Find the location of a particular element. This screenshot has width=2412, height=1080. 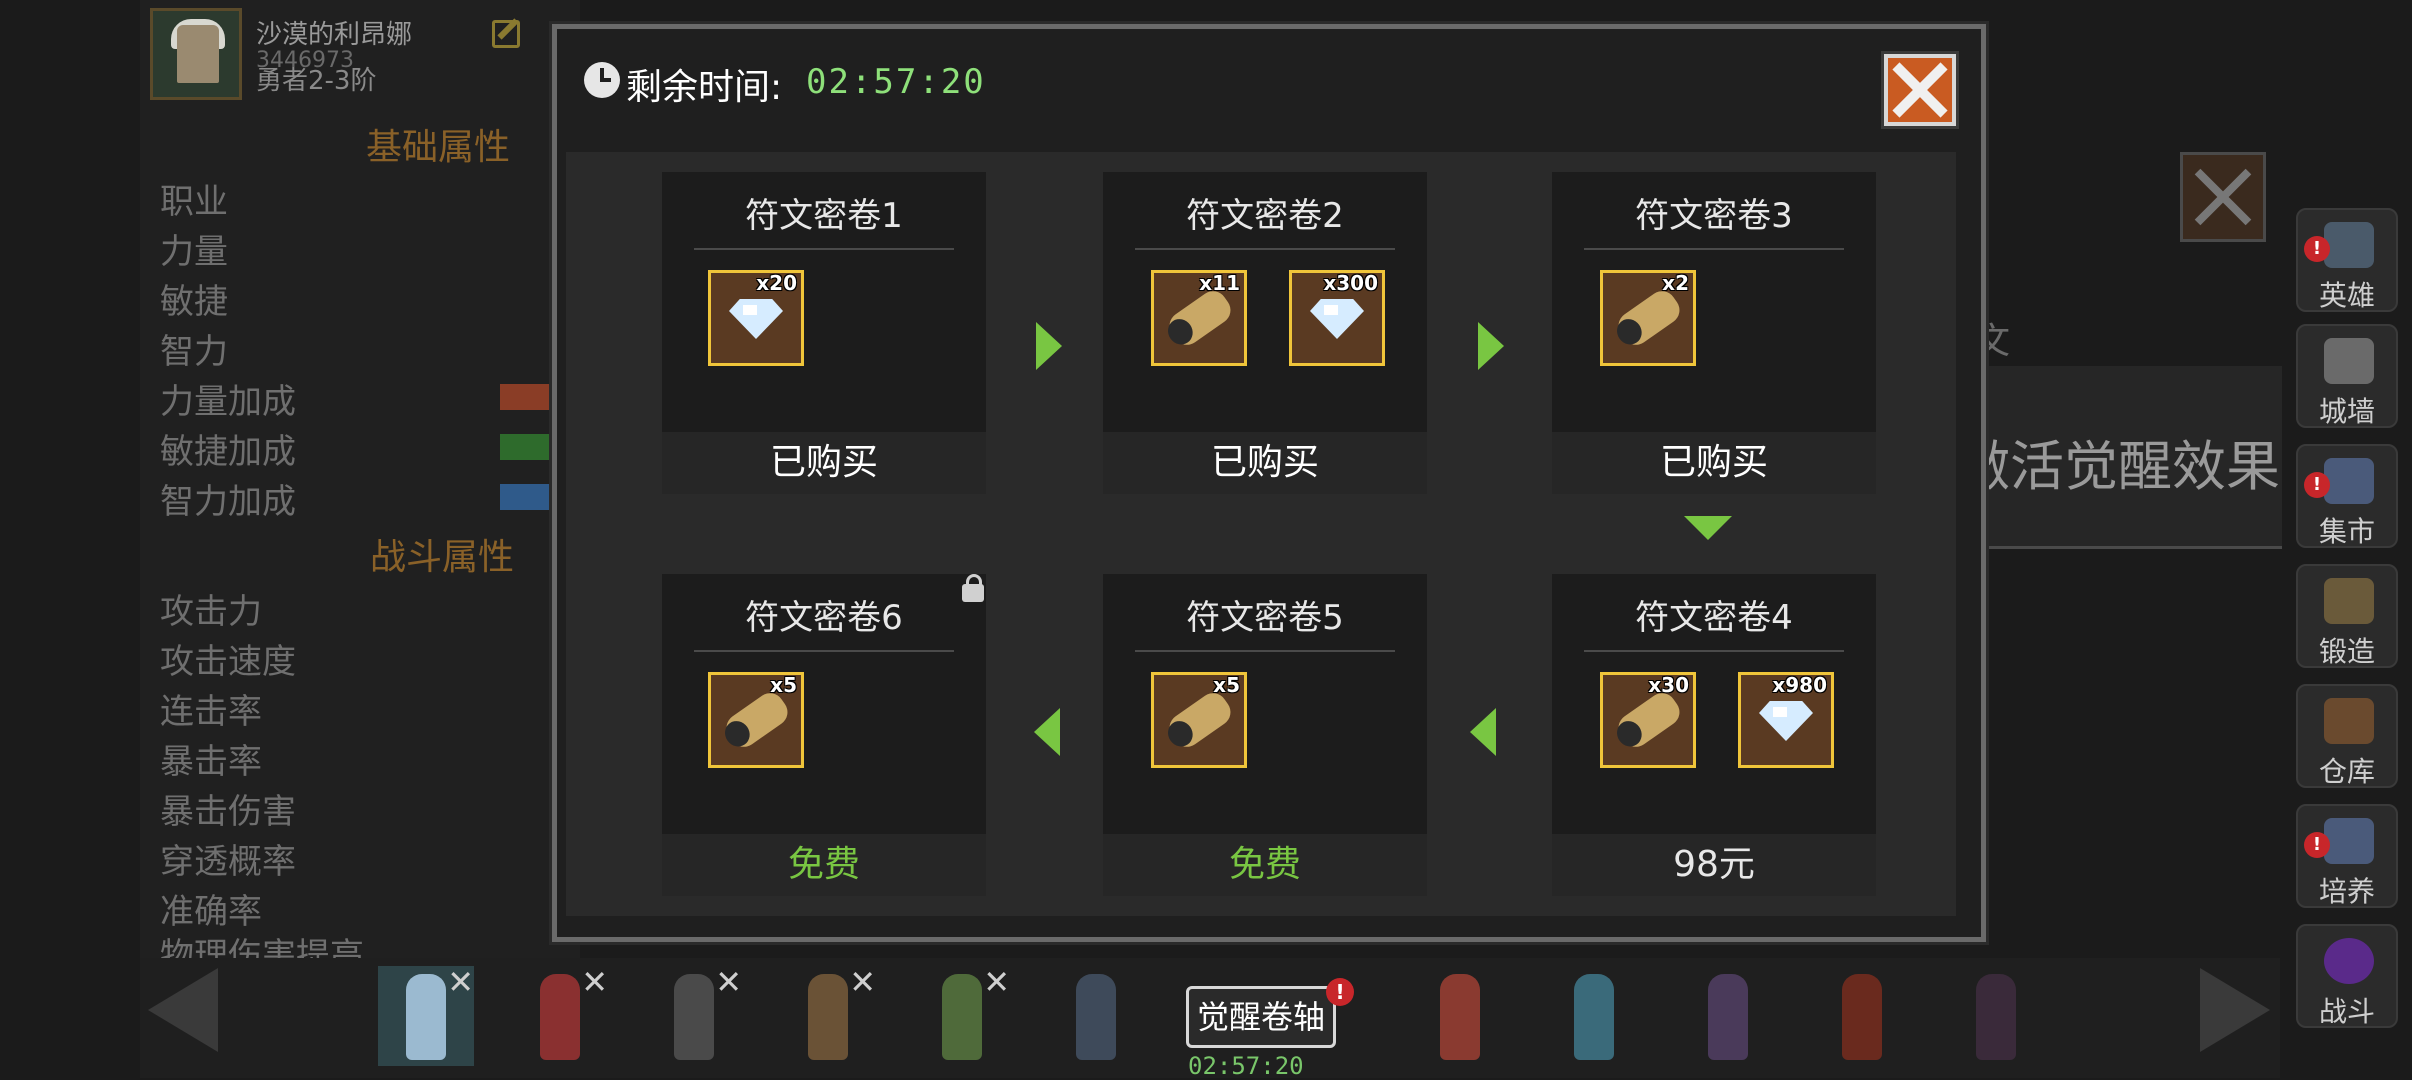

menu-hero-button: ! 英雄 is located at coordinates (2347, 260).